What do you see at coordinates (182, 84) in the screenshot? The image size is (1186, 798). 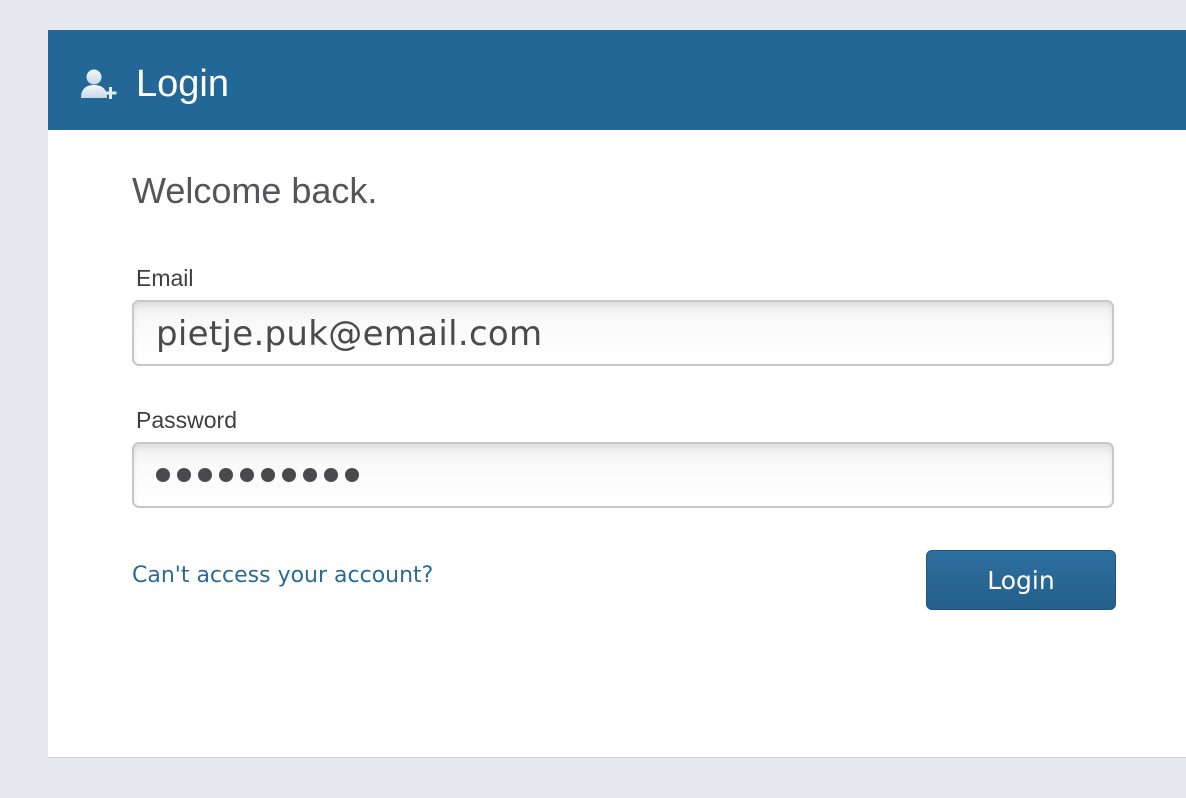 I see `page-title: Login` at bounding box center [182, 84].